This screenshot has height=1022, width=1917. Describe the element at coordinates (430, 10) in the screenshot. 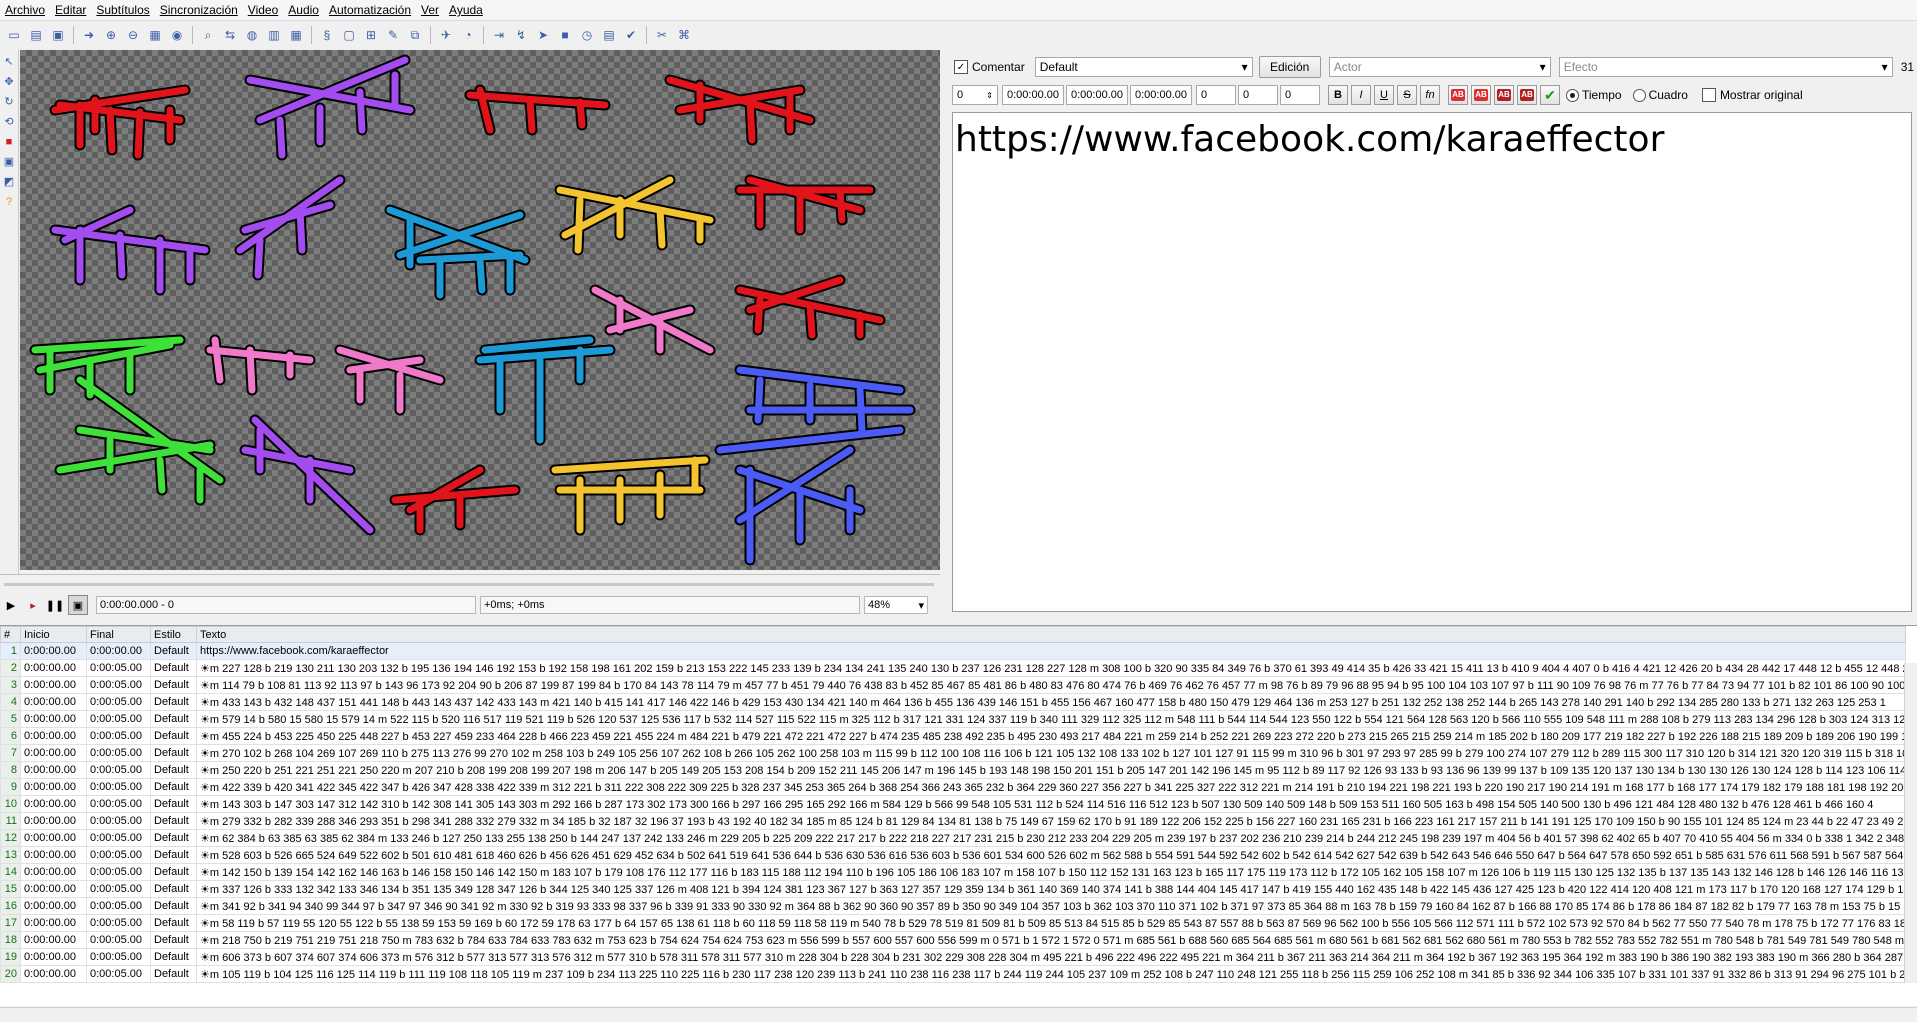

I see `menu-ver: Ver` at that location.